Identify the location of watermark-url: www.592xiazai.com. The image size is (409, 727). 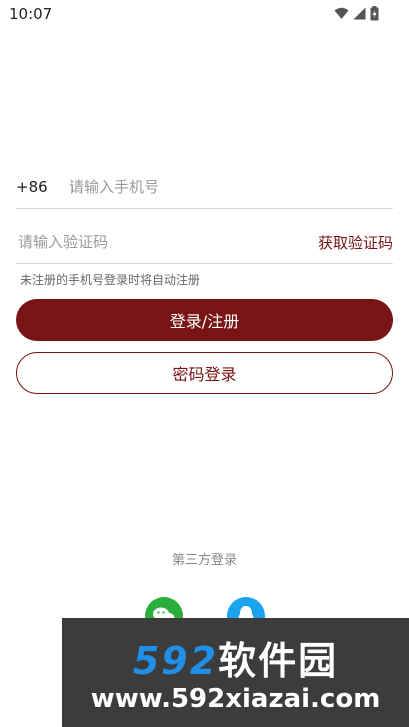
(235, 699).